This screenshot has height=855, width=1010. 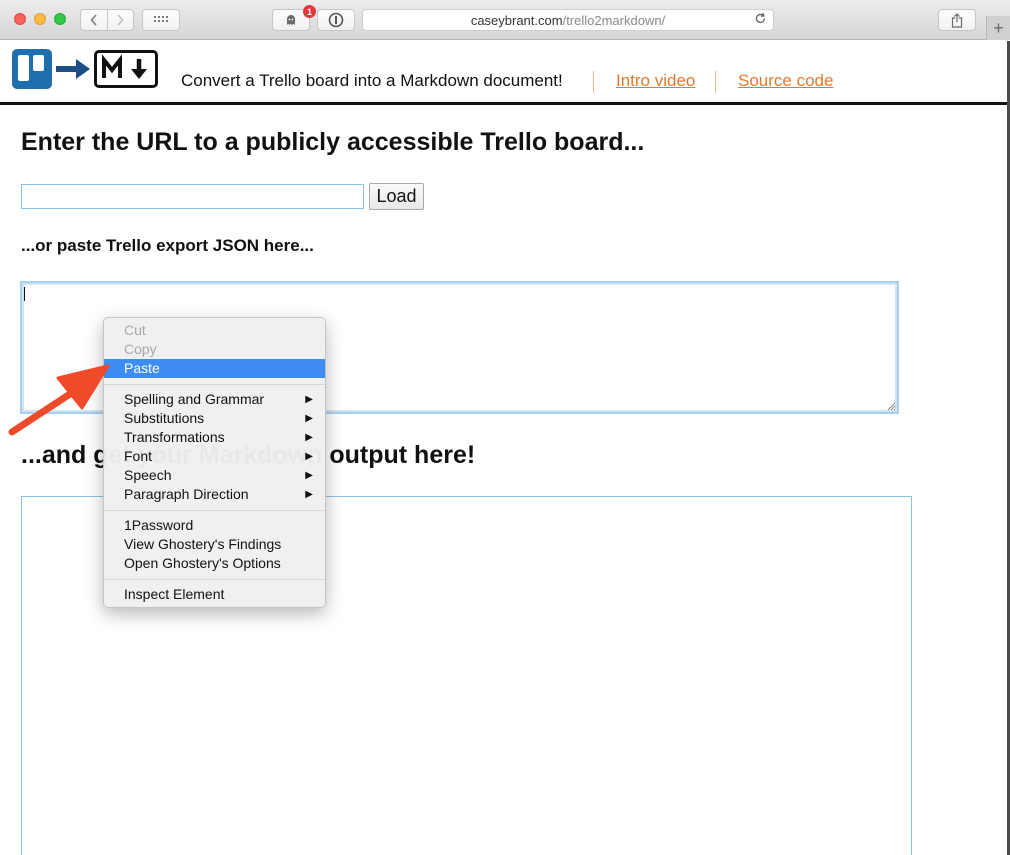 I want to click on top-sites-button, so click(x=161, y=20).